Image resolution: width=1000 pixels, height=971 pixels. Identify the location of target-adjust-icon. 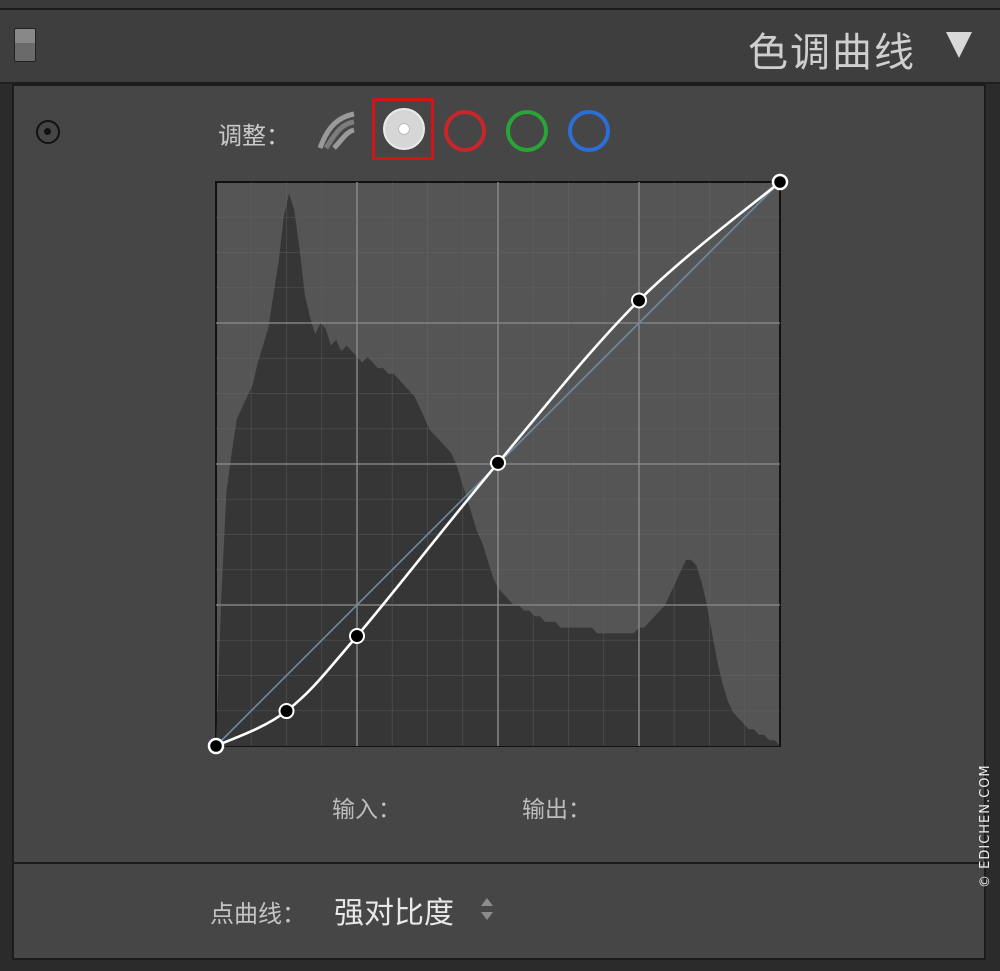
(48, 132).